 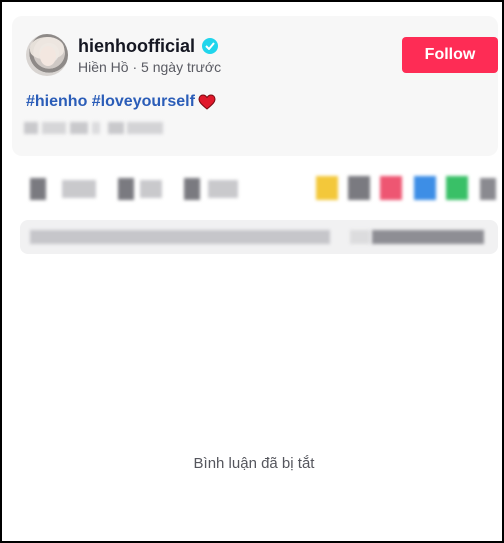 I want to click on follow-button: Follow, so click(x=450, y=55).